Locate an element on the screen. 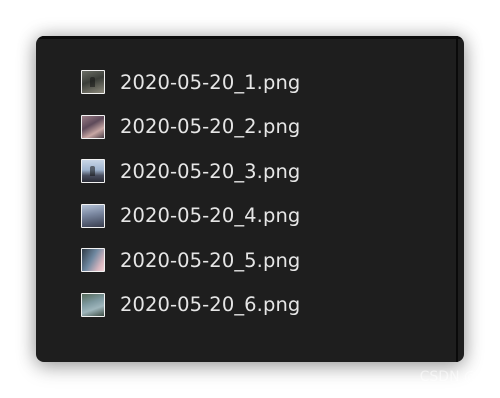  file-name: 2020-05-20_2.png is located at coordinates (210, 127).